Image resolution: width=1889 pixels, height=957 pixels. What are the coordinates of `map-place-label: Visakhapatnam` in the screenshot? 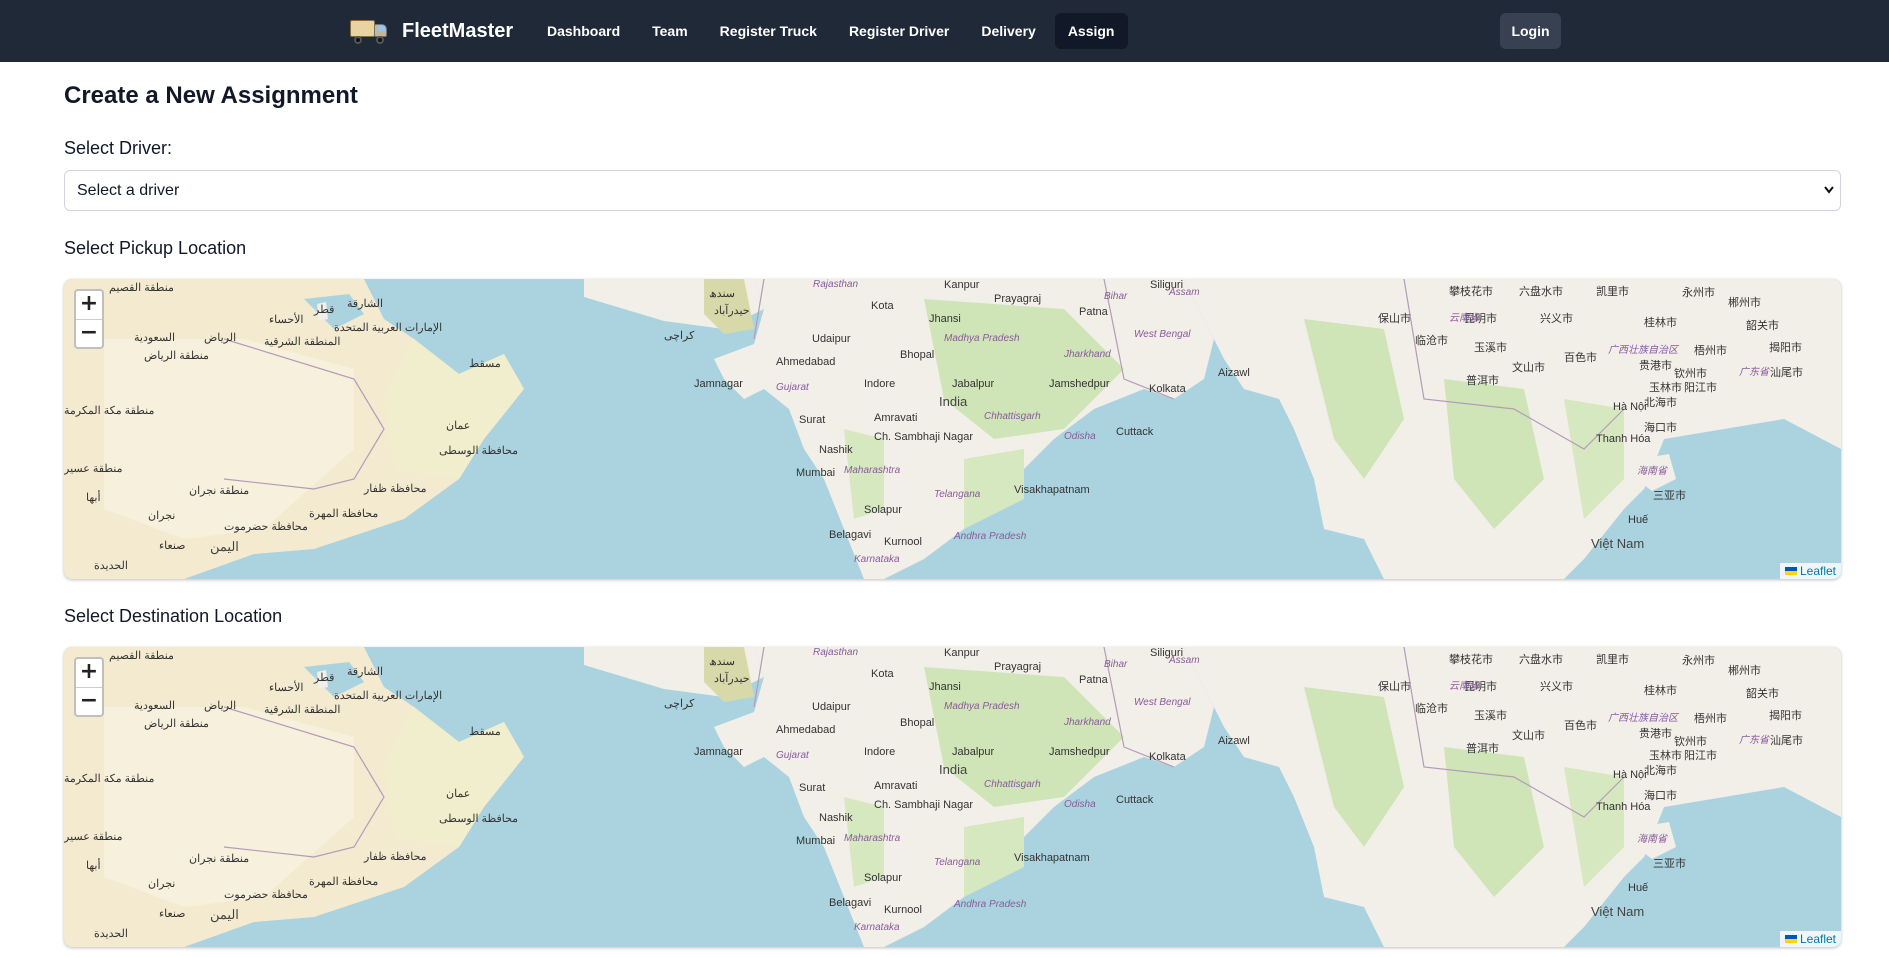 It's located at (1052, 490).